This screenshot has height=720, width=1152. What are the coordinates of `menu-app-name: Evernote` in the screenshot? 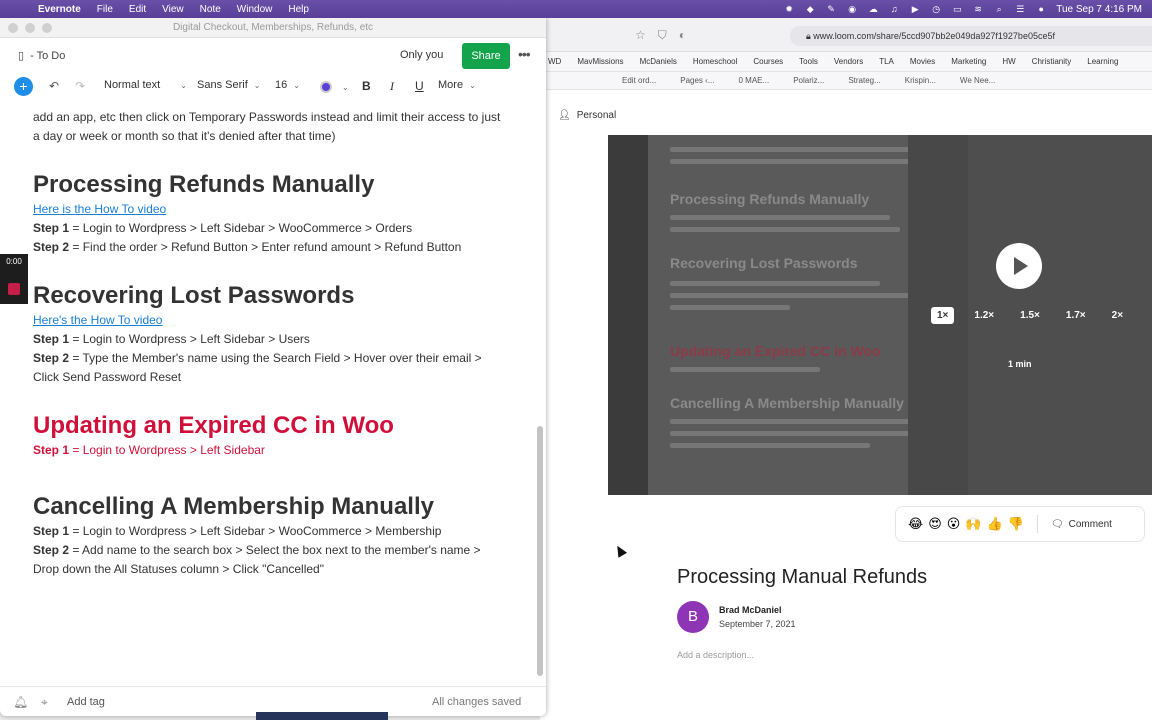 It's located at (59, 9).